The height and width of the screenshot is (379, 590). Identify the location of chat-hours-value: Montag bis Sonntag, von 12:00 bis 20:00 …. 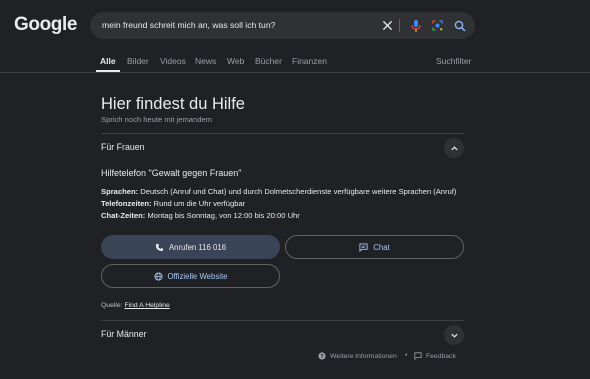
(222, 215).